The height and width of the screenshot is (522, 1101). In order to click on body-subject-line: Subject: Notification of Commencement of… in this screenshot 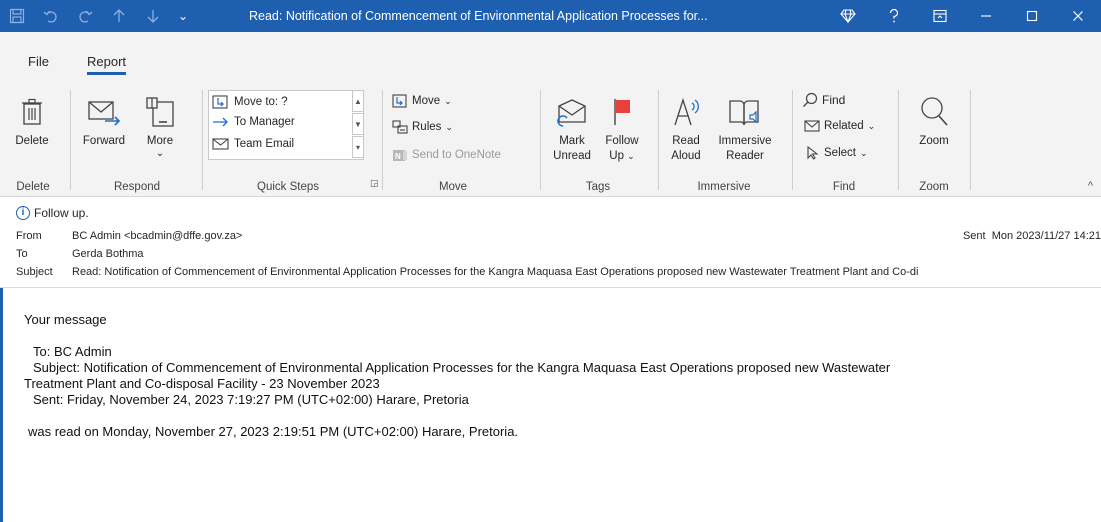, I will do `click(462, 367)`.